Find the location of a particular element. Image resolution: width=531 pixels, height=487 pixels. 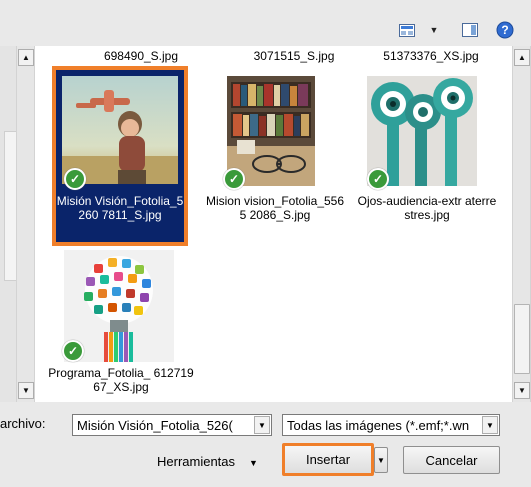

file-name-partial: 51373376_XS.jpg is located at coordinates (431, 56).